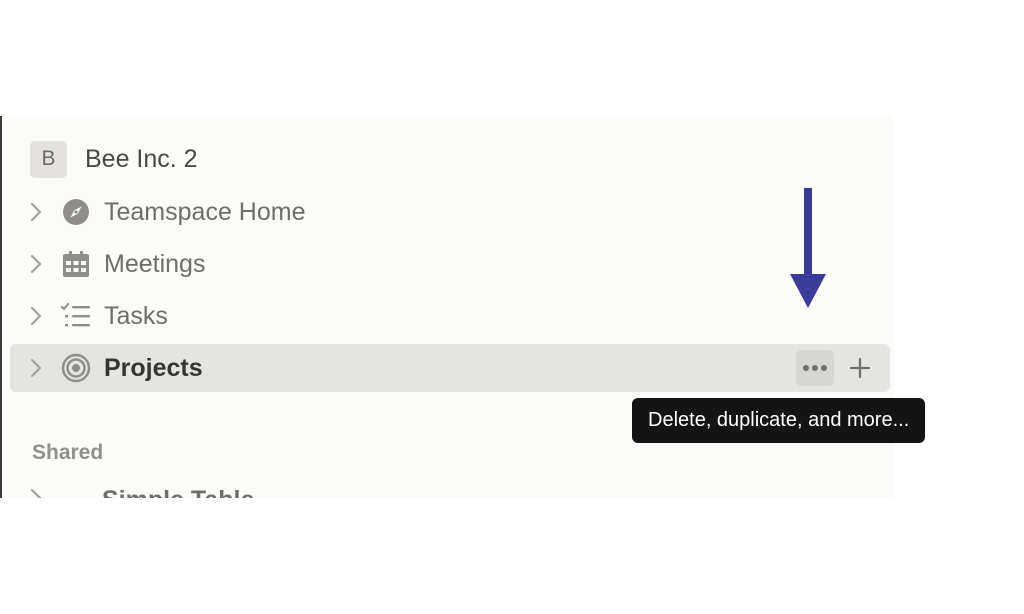  I want to click on plus-icon, so click(860, 368).